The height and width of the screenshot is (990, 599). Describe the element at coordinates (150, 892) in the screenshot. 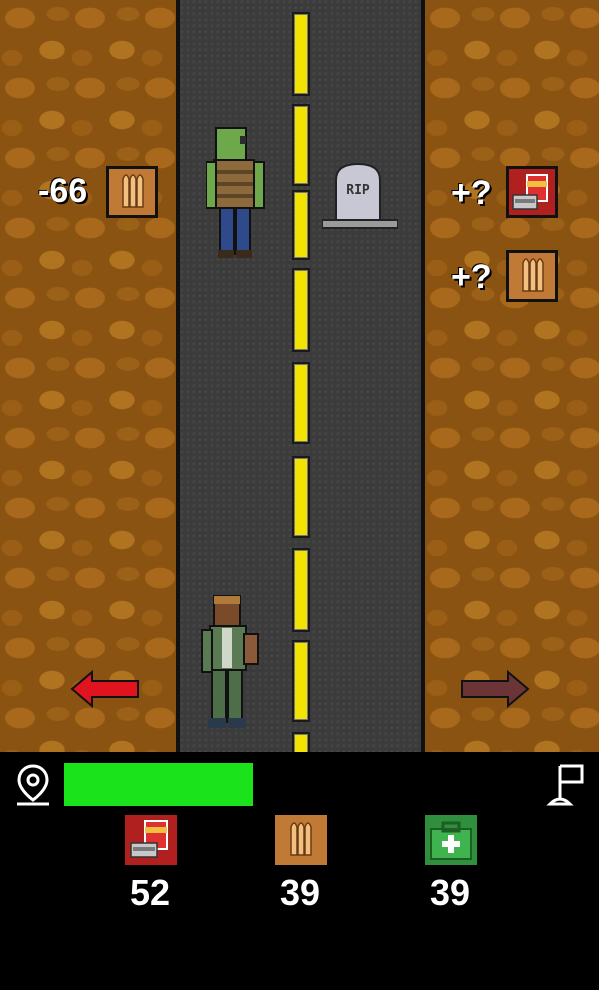

I see `food-count: 52` at that location.